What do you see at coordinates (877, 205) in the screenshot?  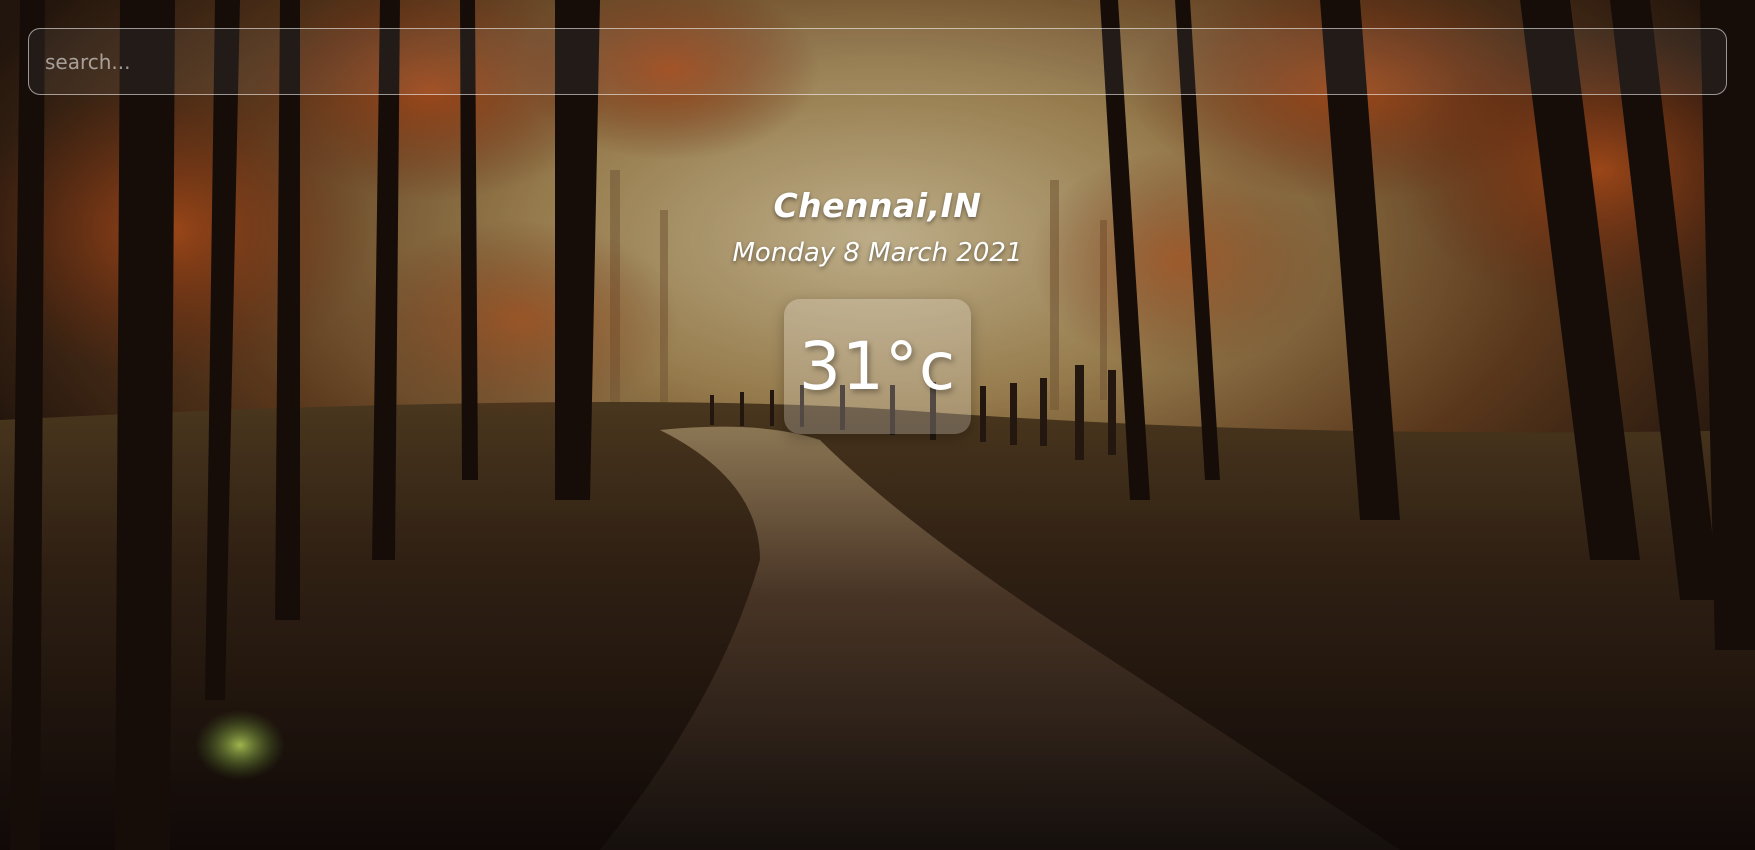 I see `location-title: Chennai,IN` at bounding box center [877, 205].